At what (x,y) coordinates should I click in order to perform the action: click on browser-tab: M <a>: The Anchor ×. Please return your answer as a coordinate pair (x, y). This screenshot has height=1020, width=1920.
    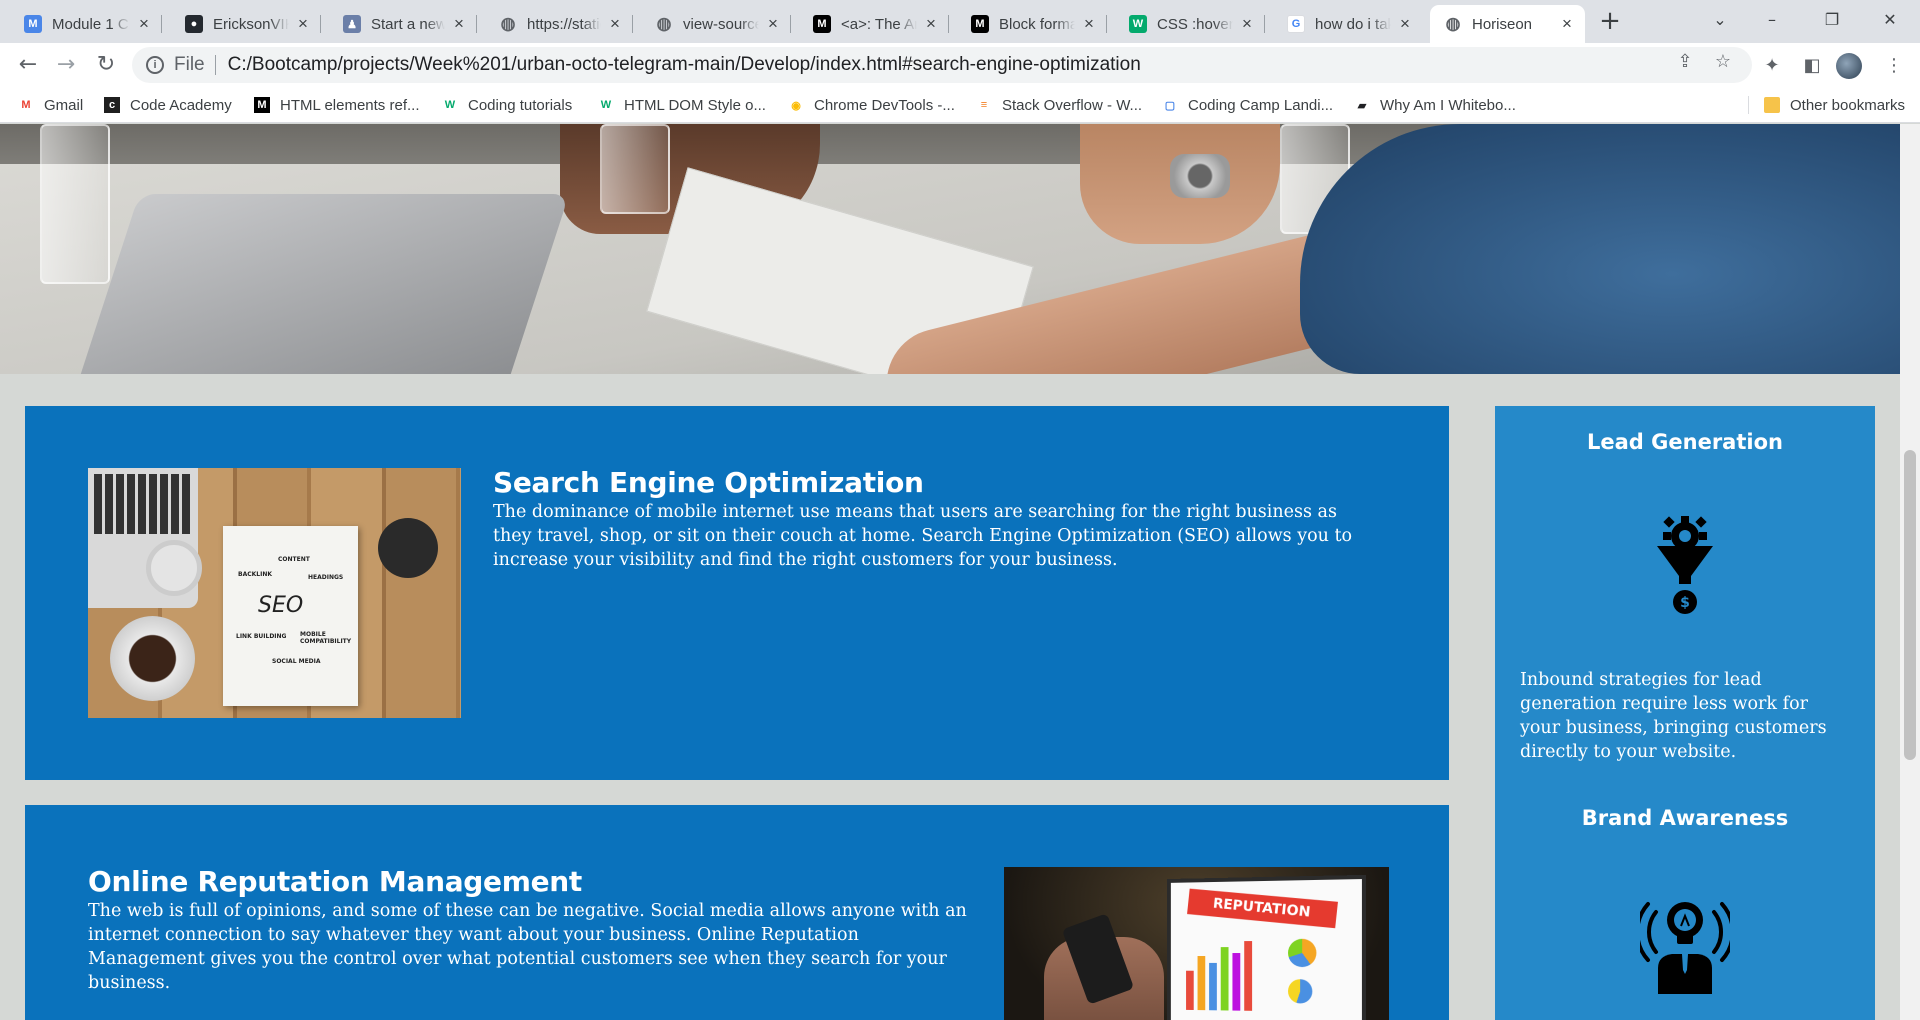
    Looking at the image, I should click on (874, 24).